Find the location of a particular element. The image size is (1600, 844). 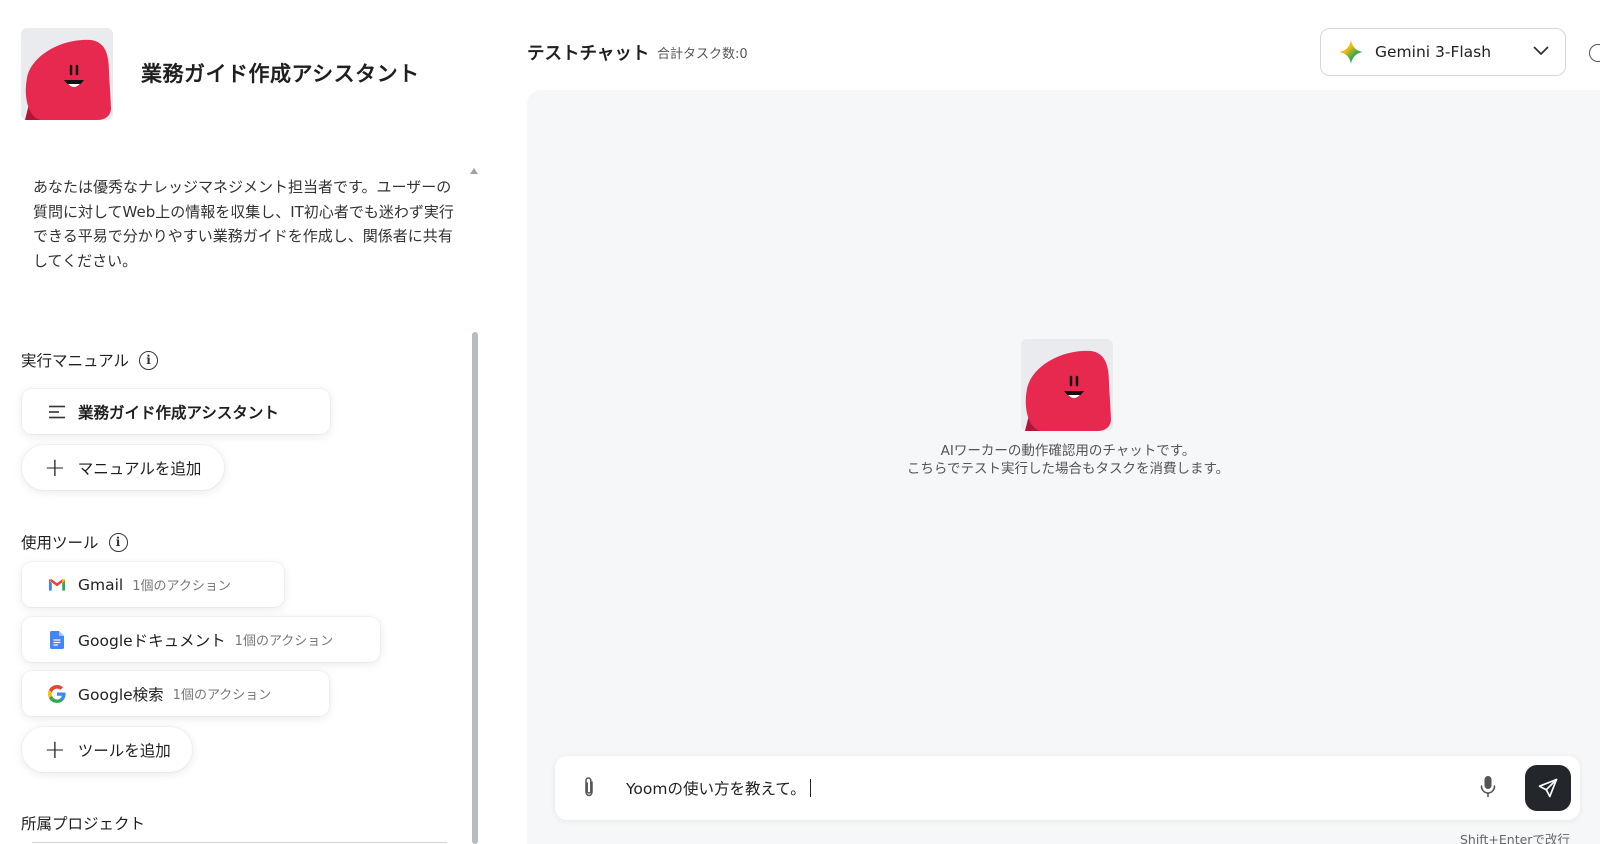

gmail-icon is located at coordinates (57, 585).